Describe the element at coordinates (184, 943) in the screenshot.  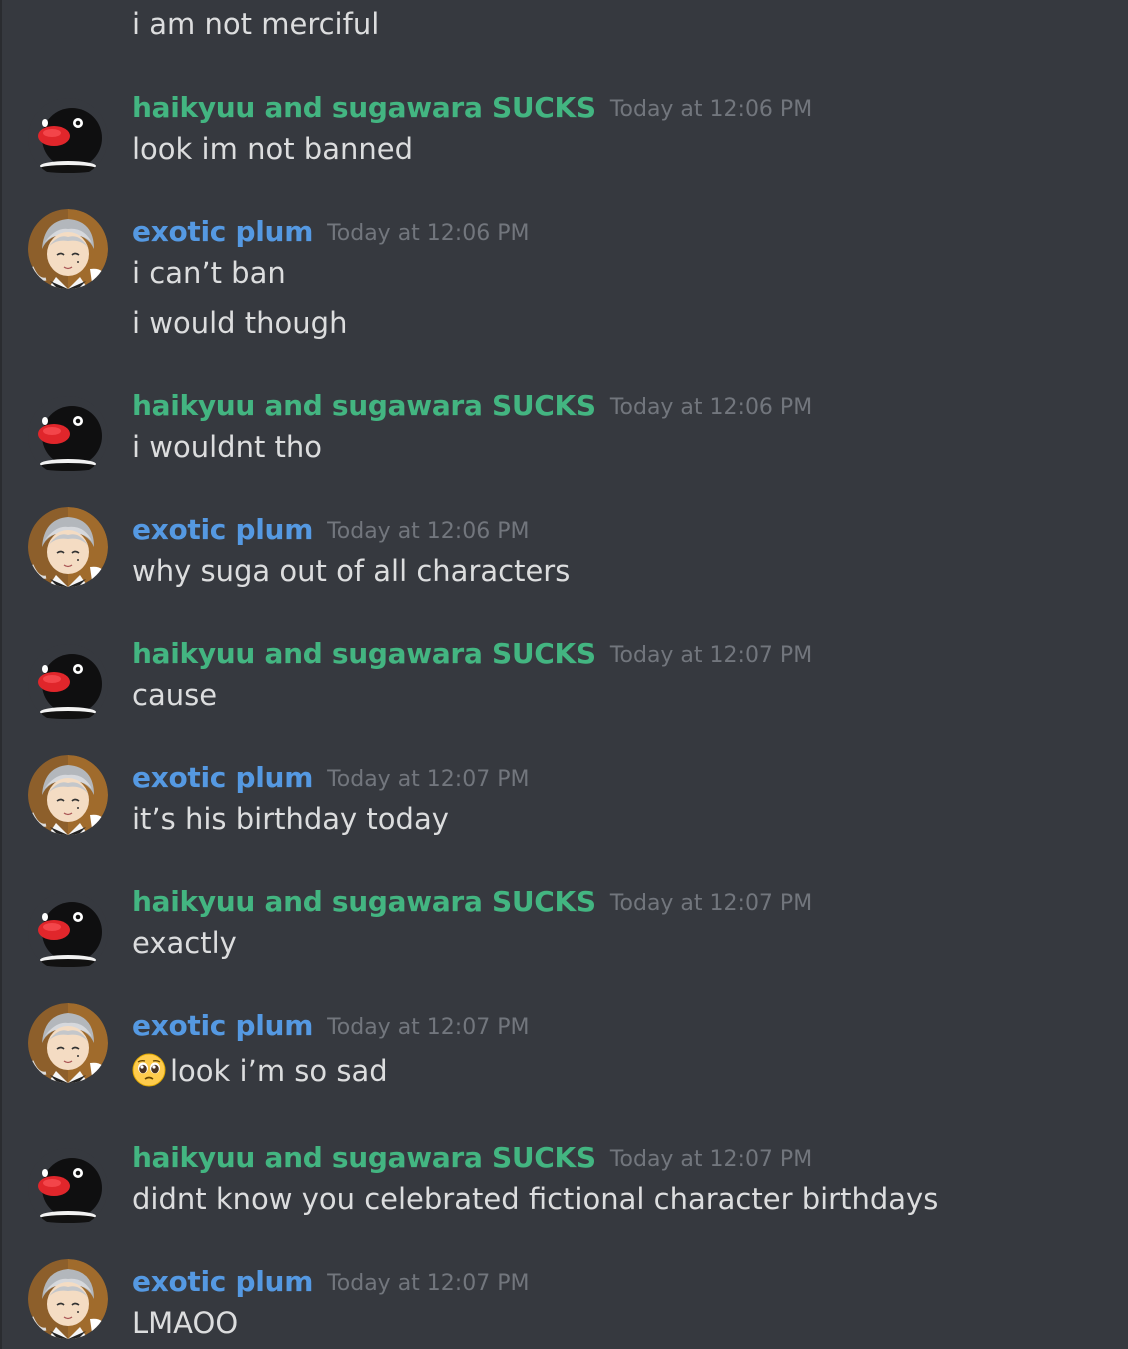
I see `message-content: exactly` at that location.